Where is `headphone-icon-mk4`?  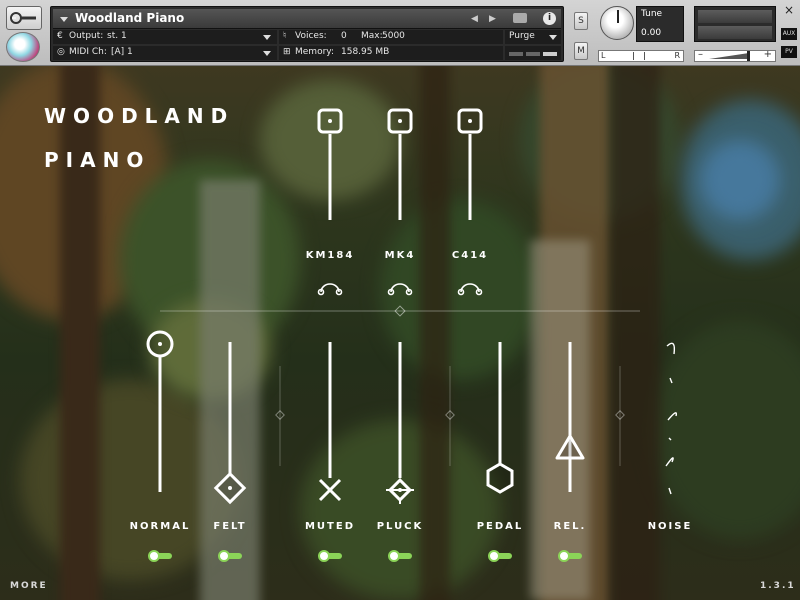 headphone-icon-mk4 is located at coordinates (400, 289).